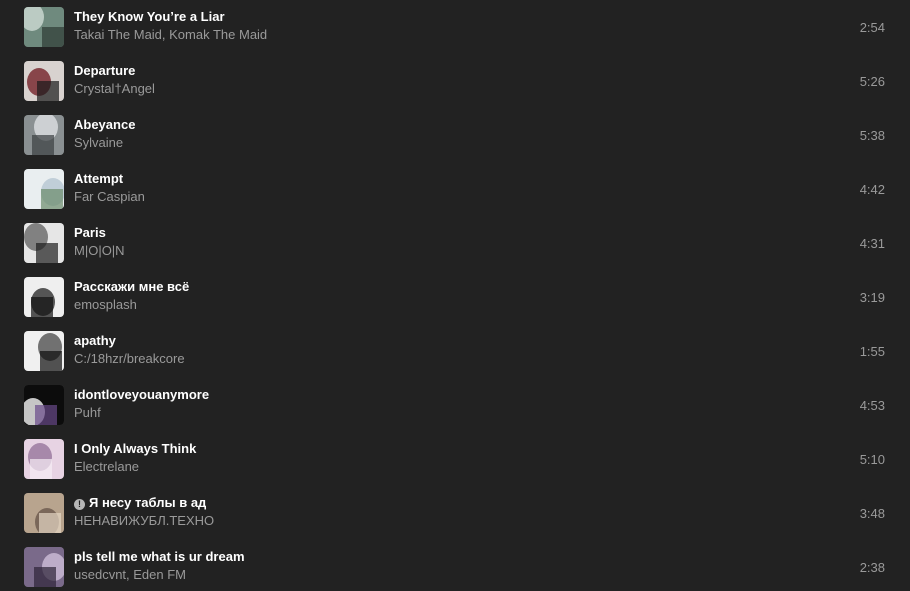 Image resolution: width=910 pixels, height=591 pixels. Describe the element at coordinates (79, 504) in the screenshot. I see `explicit-icon: !` at that location.